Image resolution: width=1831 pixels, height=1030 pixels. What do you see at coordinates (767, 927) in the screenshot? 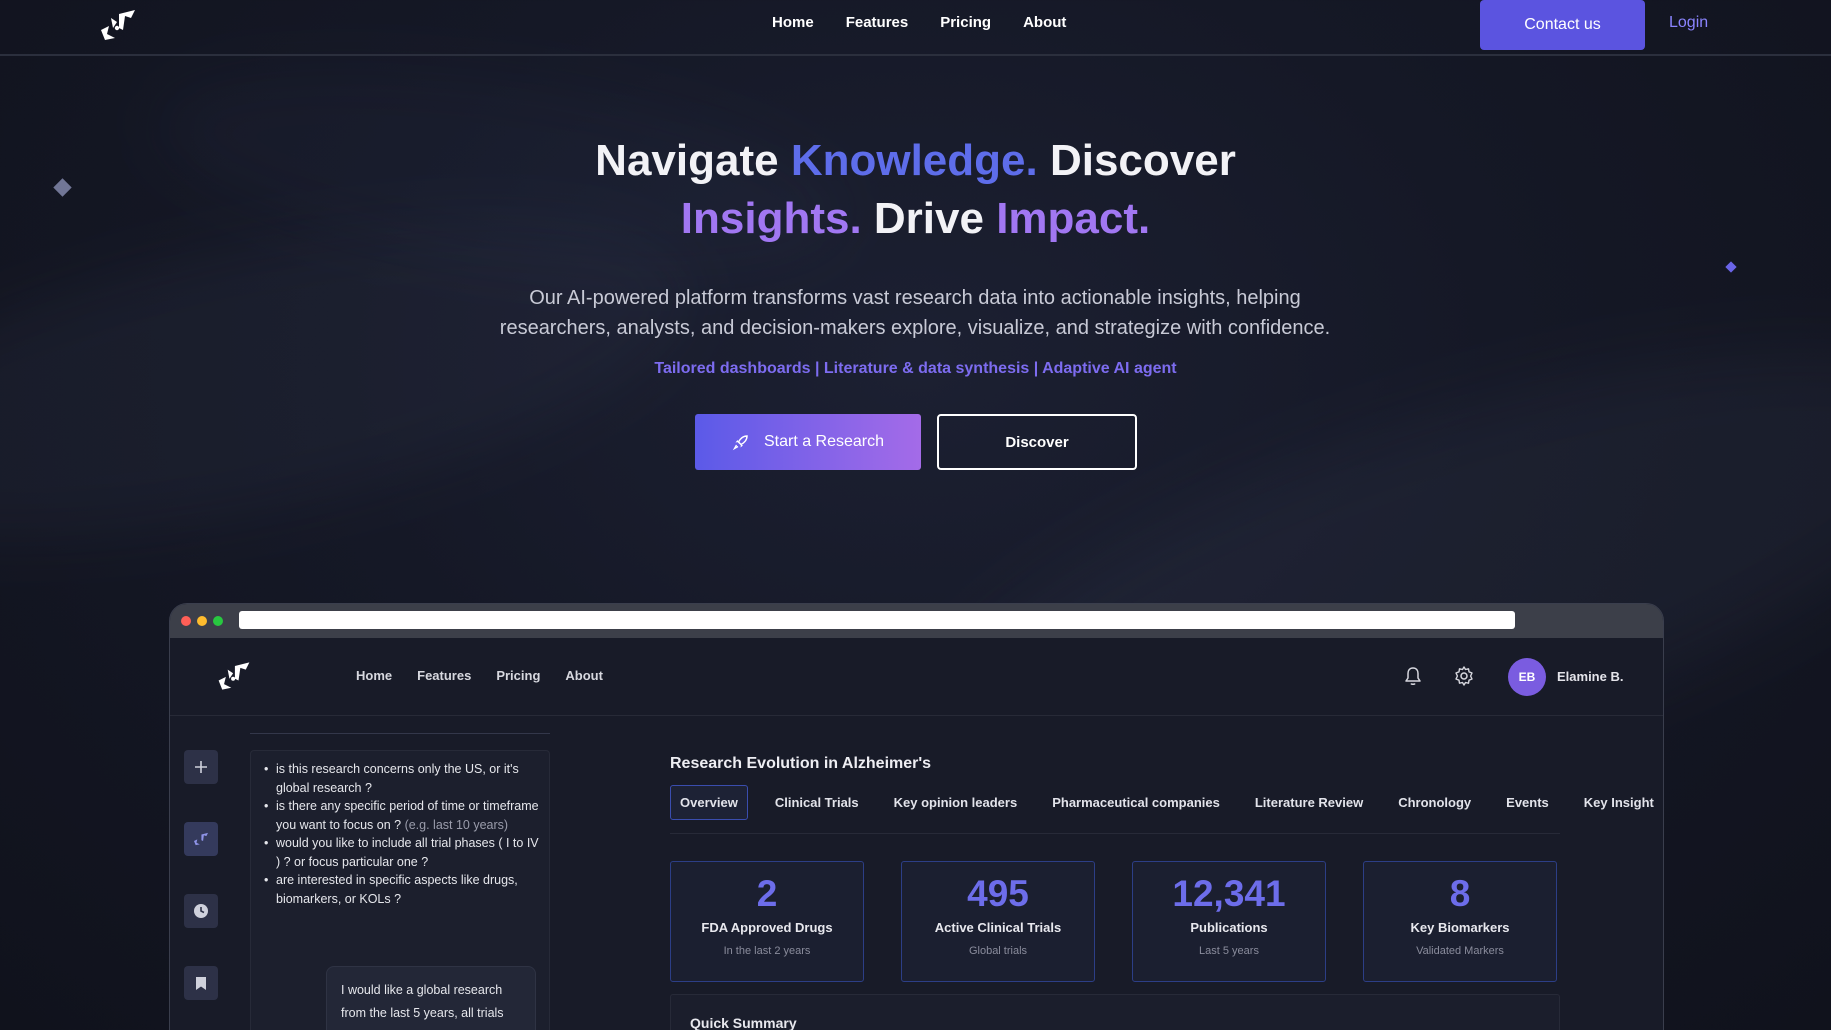
I see `stat-label: FDA Approved Drugs` at bounding box center [767, 927].